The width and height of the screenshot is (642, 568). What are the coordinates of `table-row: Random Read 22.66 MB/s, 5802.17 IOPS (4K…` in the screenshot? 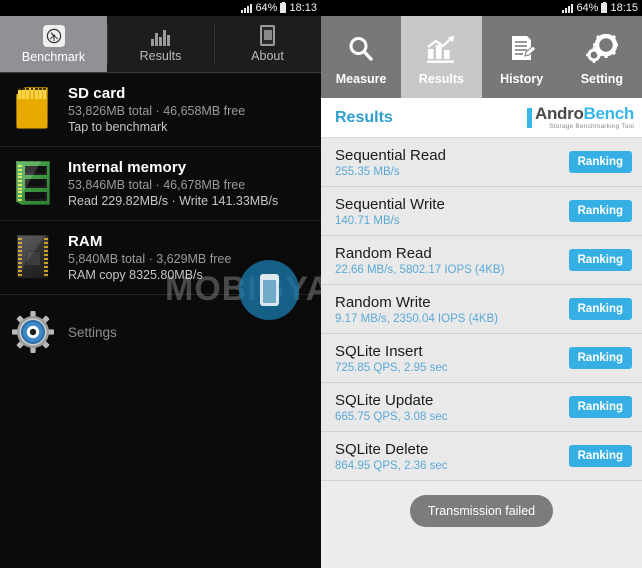 It's located at (481, 260).